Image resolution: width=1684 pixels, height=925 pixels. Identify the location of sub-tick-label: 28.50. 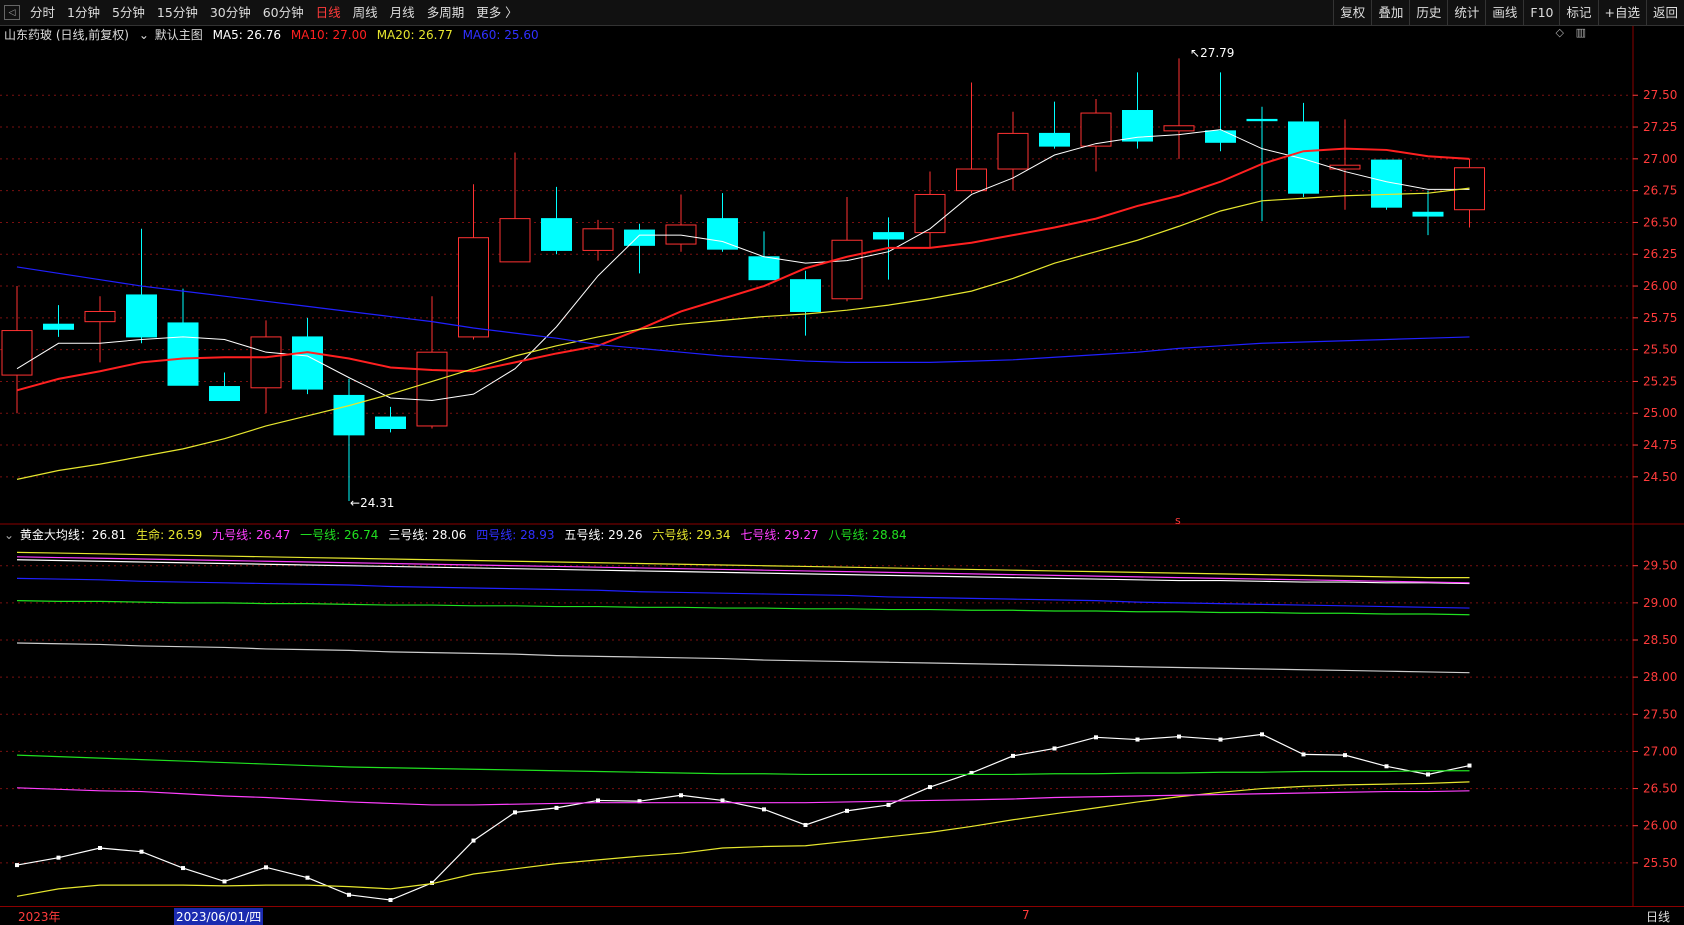
(1660, 640).